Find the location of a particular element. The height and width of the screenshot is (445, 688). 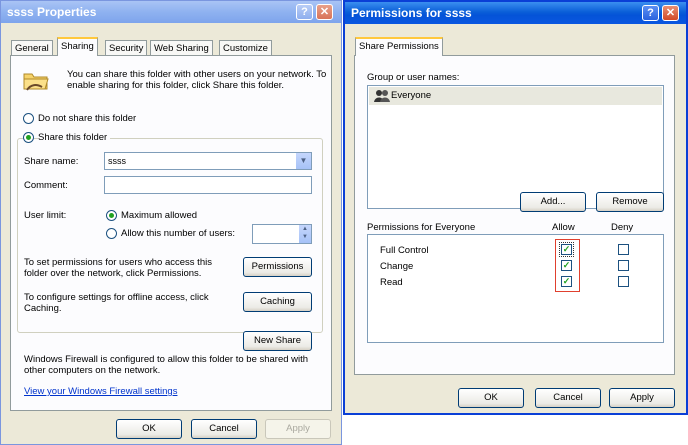

shared-folder-icon is located at coordinates (36, 82).